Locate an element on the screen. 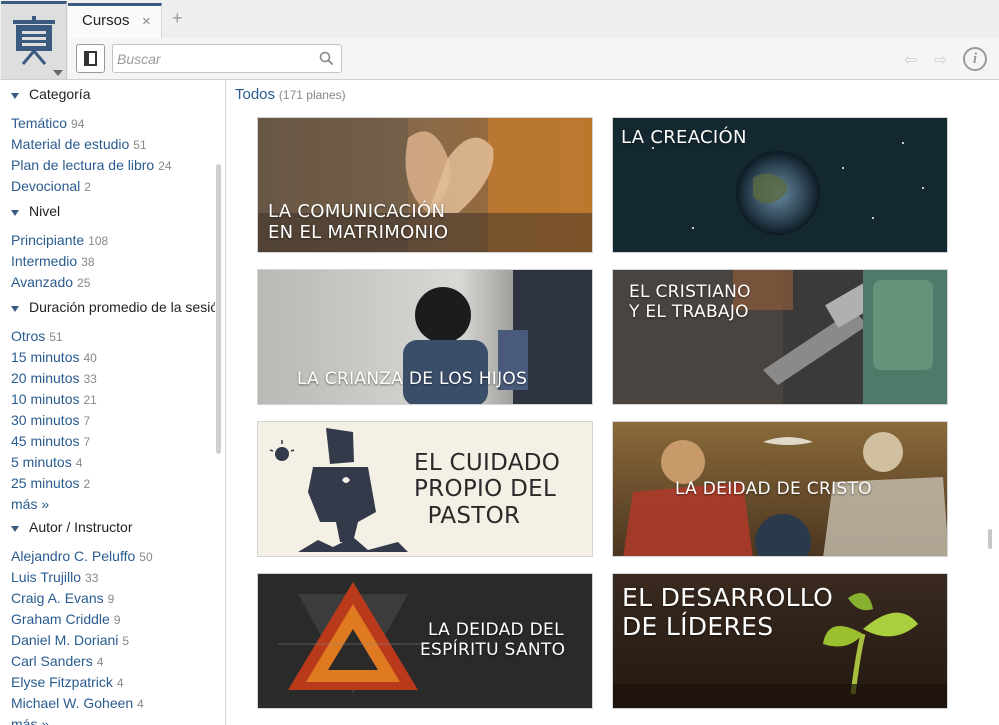 The image size is (999, 725). filter-count: 38 is located at coordinates (88, 262).